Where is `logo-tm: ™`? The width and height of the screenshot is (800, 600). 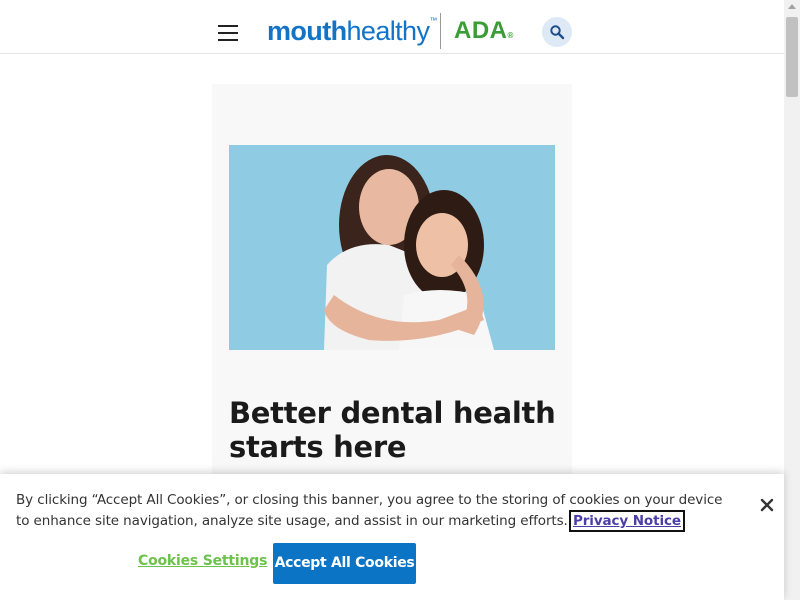
logo-tm: ™ is located at coordinates (433, 20).